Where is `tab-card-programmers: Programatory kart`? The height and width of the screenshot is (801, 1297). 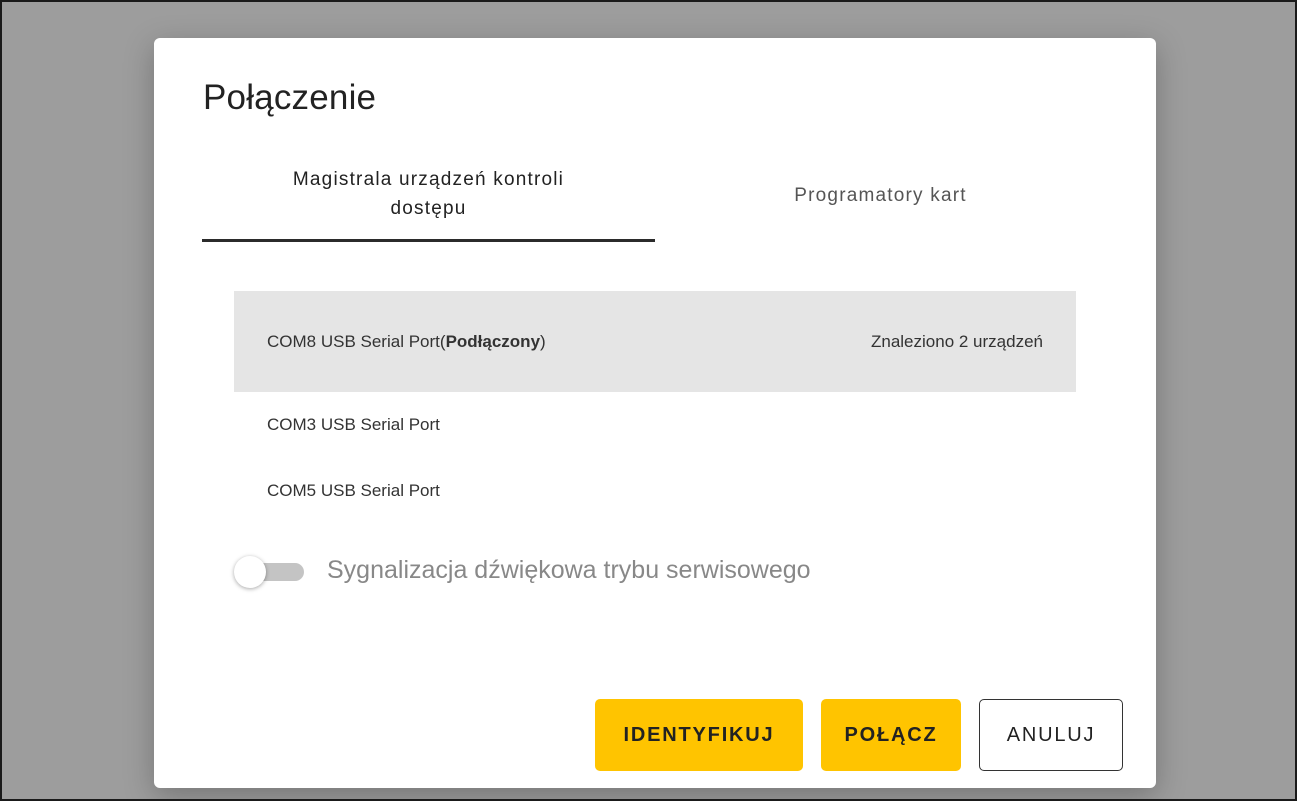
tab-card-programmers: Programatory kart is located at coordinates (880, 199).